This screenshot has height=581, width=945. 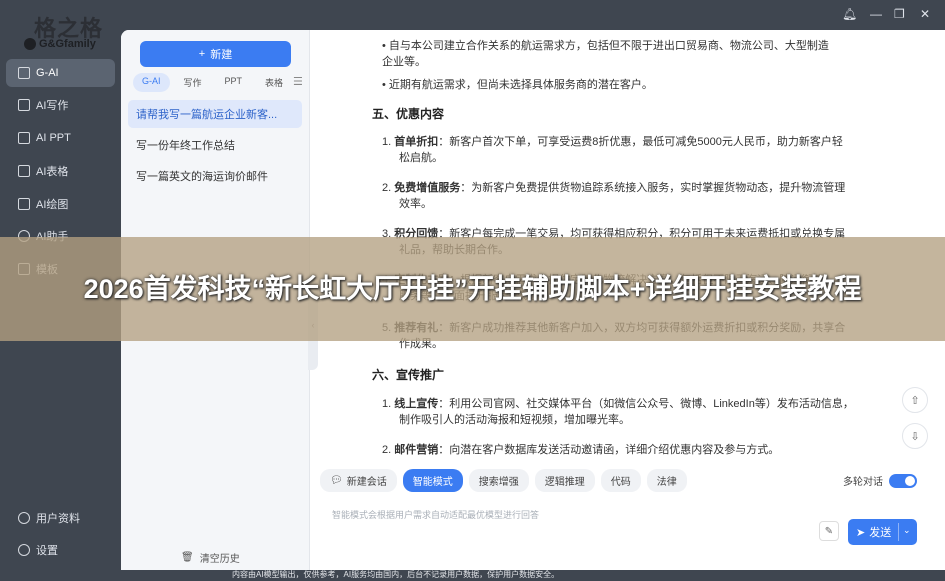 I want to click on plus-icon: +, so click(x=202, y=54).